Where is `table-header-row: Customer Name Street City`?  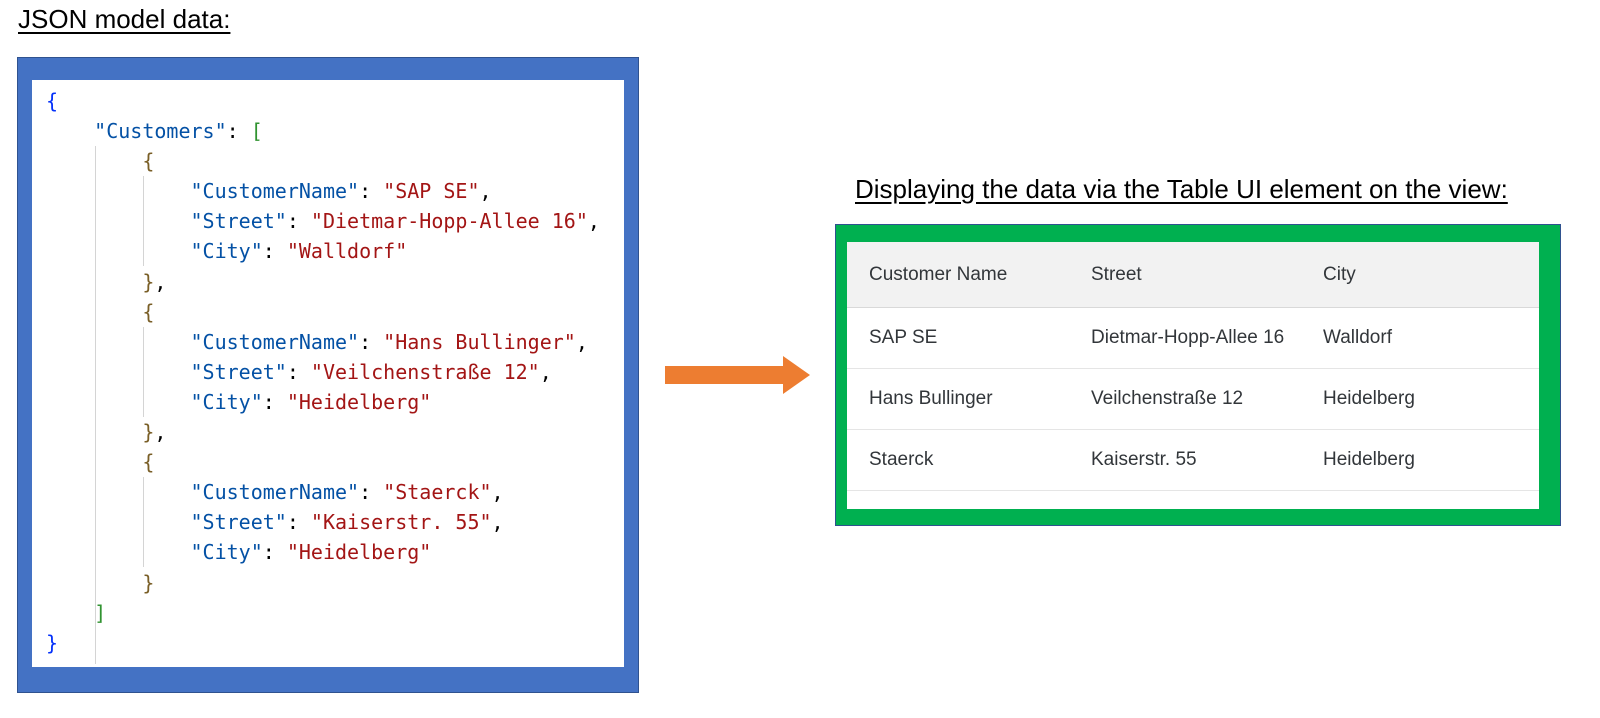
table-header-row: Customer Name Street City is located at coordinates (1193, 275).